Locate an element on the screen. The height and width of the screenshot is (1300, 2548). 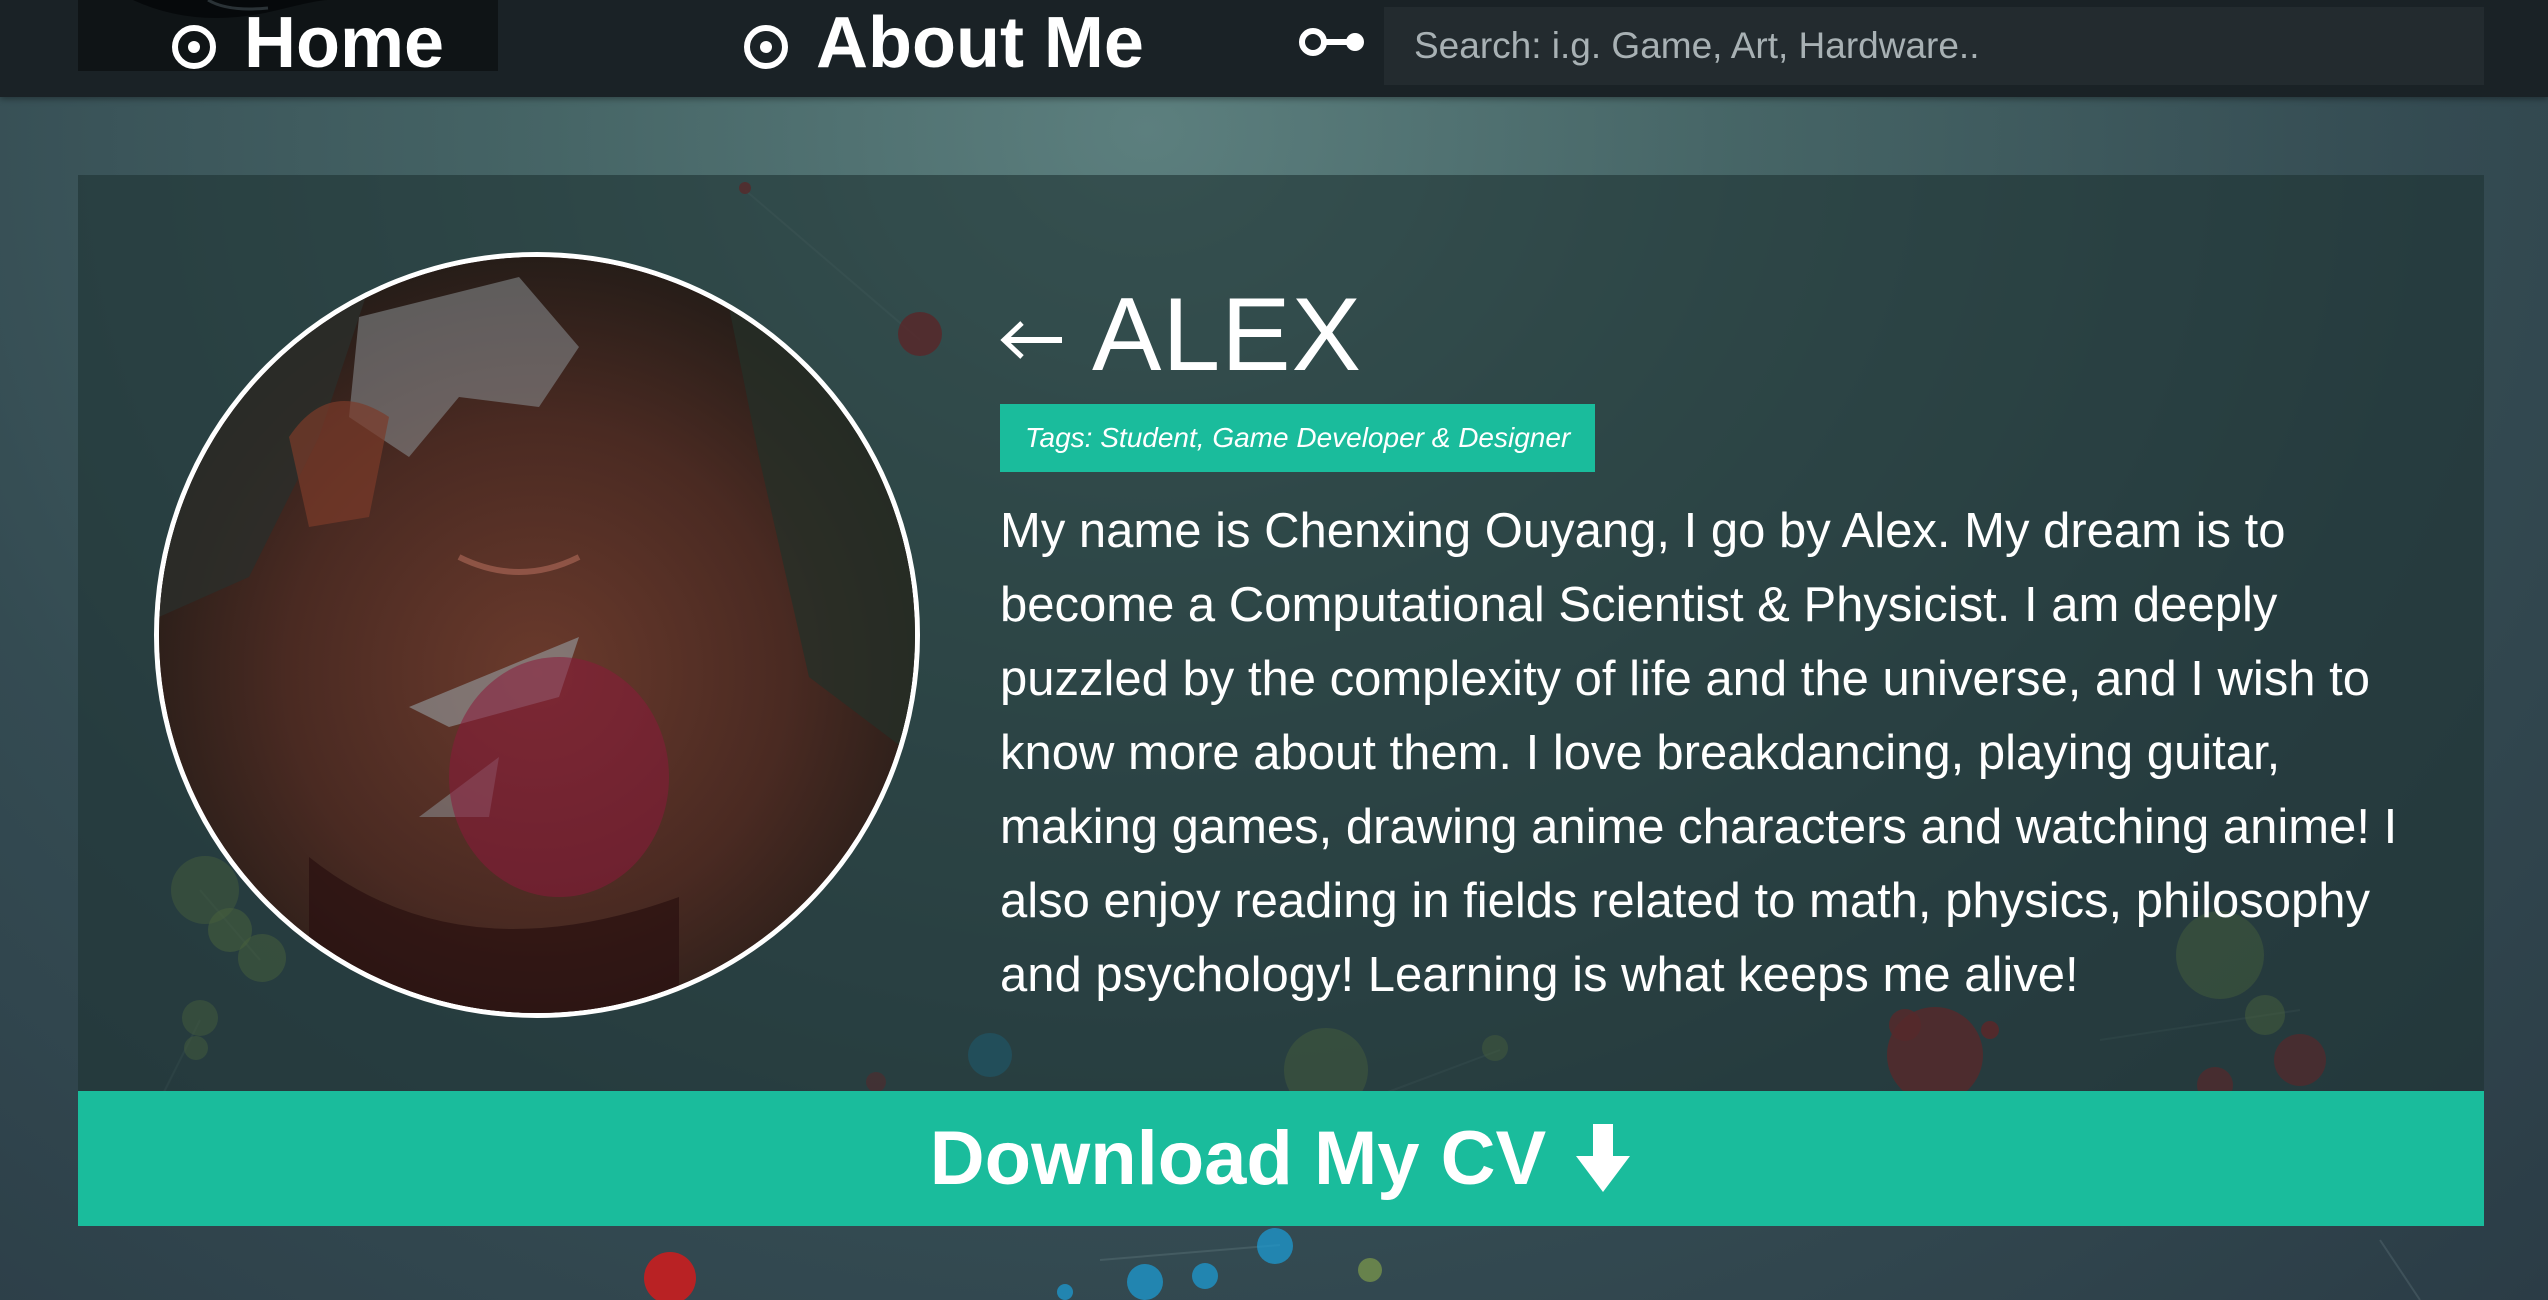
nav-home-link: Home is located at coordinates (308, 44).